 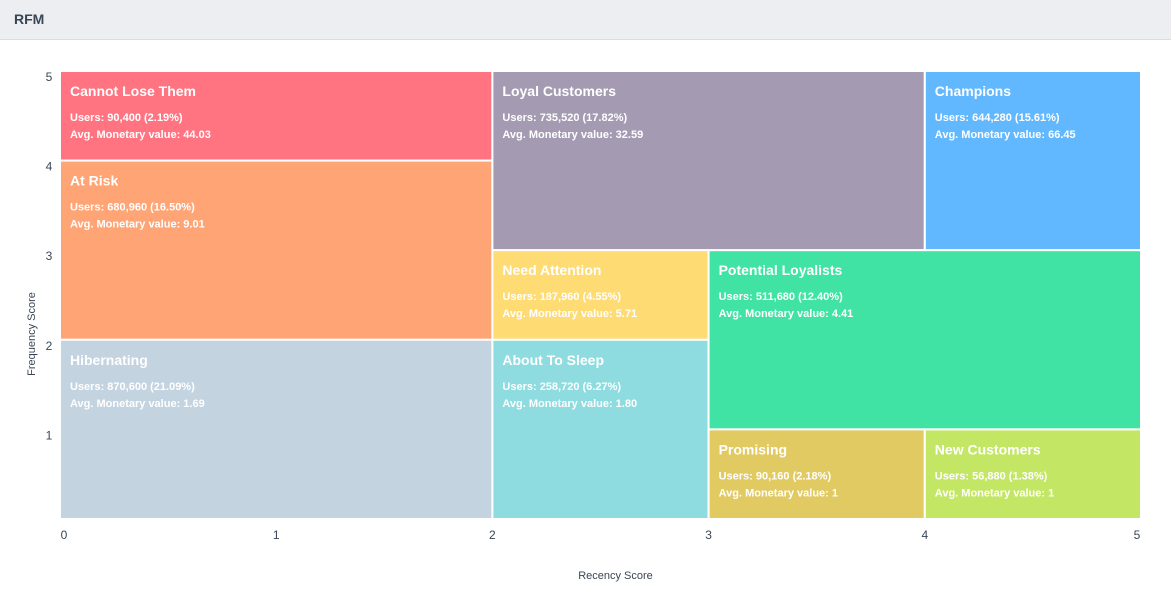 What do you see at coordinates (601, 535) in the screenshot?
I see `x-axis-ticks: 0 1 2 3 4 5` at bounding box center [601, 535].